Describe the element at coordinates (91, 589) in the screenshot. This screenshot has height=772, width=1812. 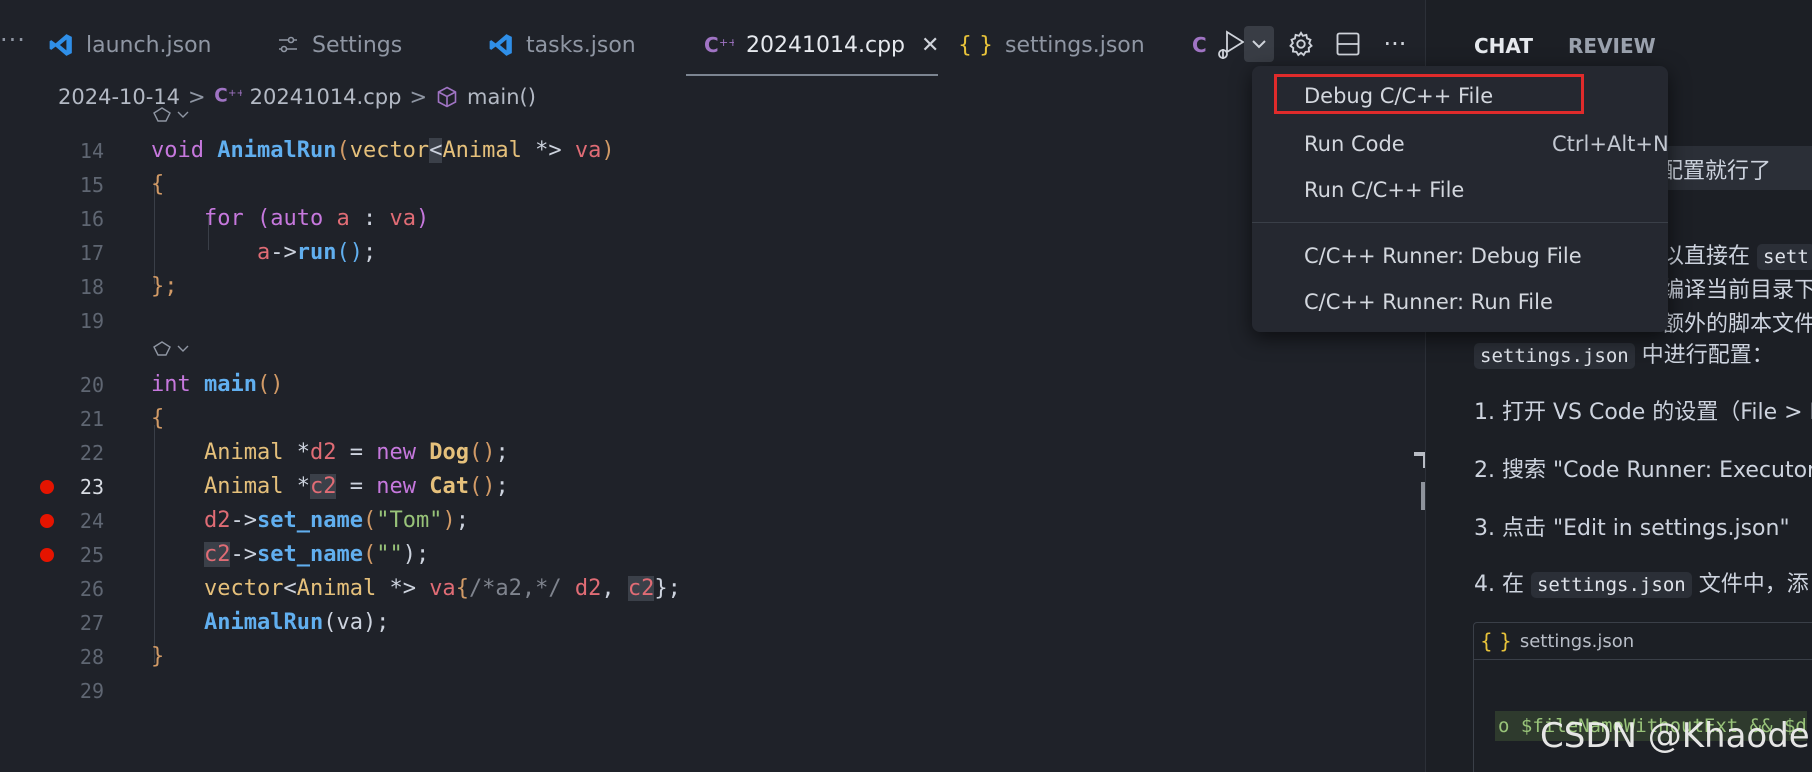
I see `line-number: 26` at that location.